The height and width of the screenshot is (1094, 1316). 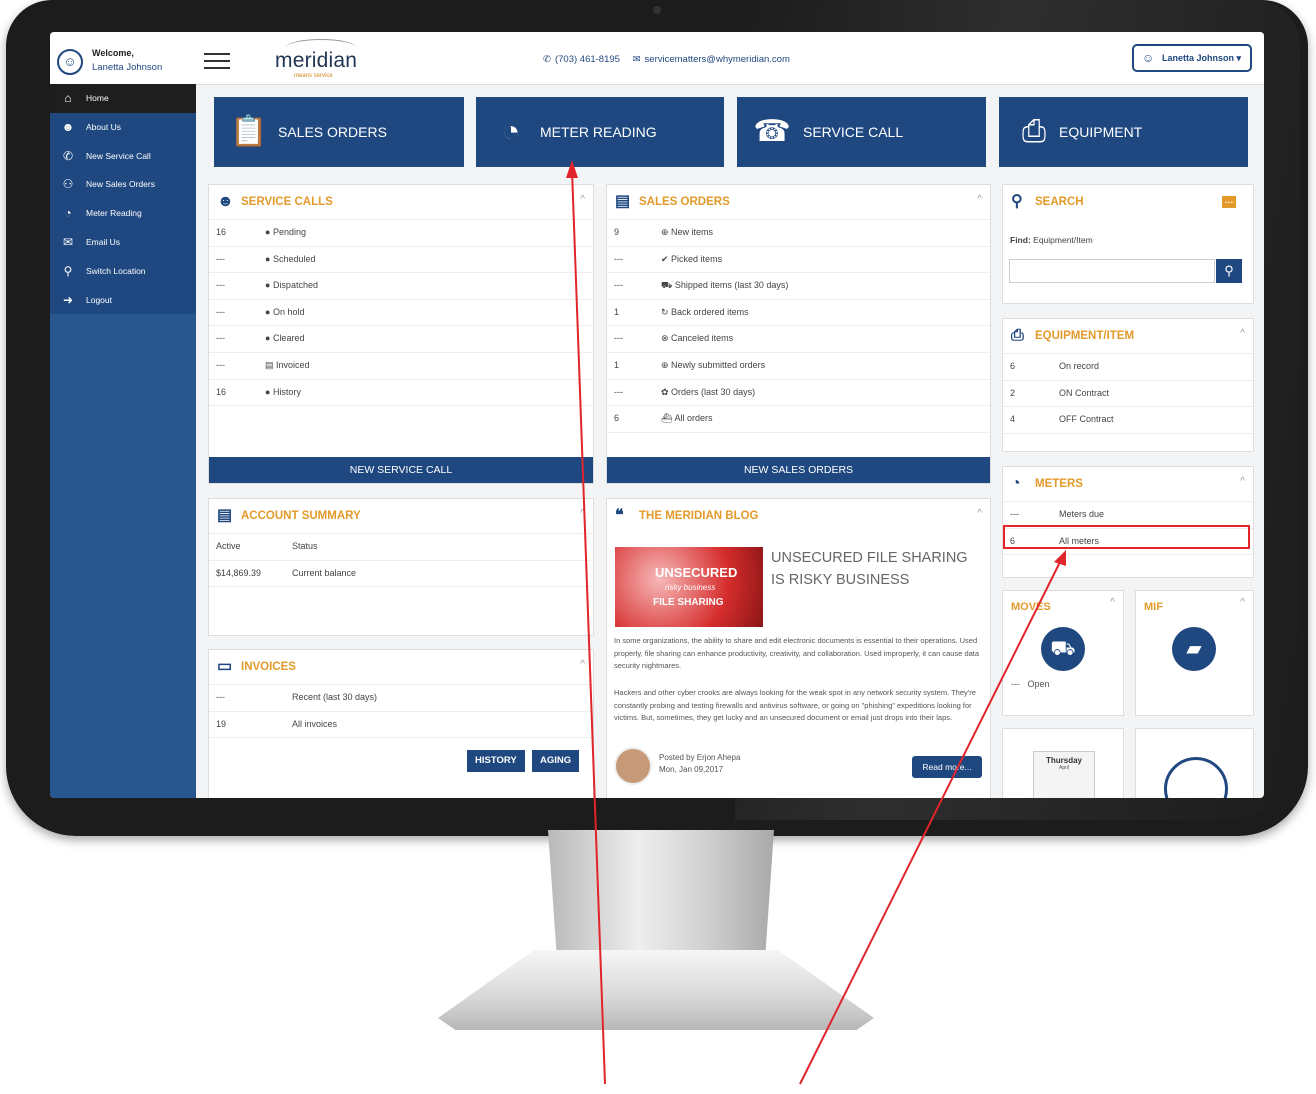 What do you see at coordinates (401, 698) in the screenshot?
I see `table-row: --- Recent (last 30 days)` at bounding box center [401, 698].